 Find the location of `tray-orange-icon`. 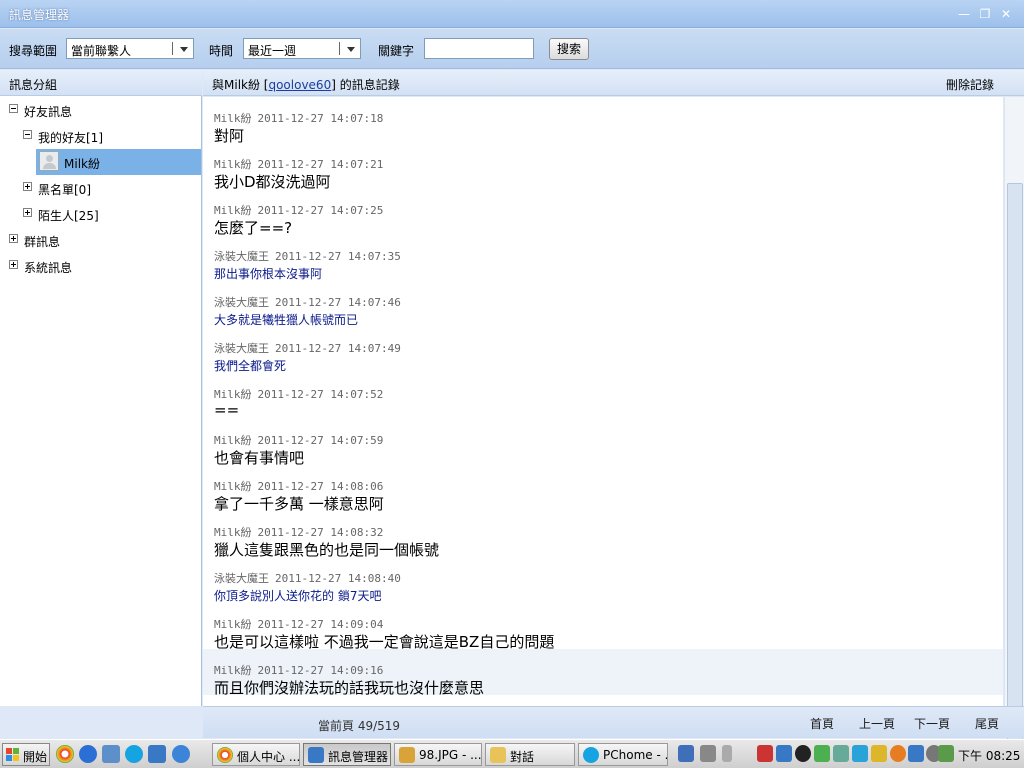

tray-orange-icon is located at coordinates (898, 753).